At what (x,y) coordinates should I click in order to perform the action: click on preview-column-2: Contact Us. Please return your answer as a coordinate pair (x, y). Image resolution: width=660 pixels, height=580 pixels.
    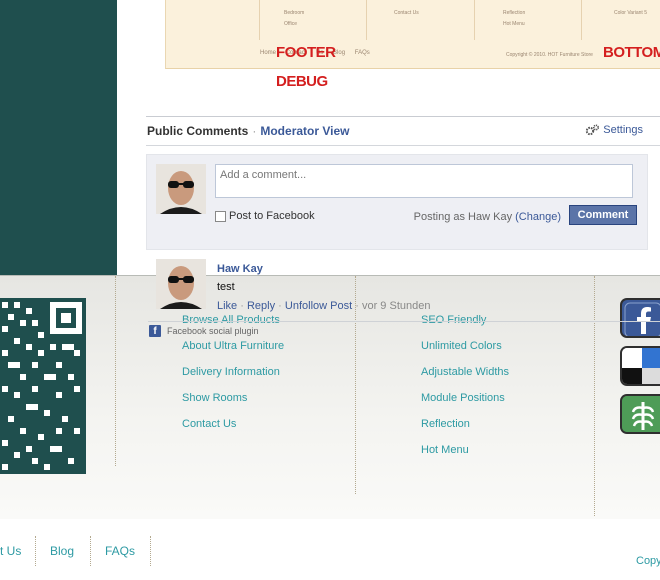
    Looking at the image, I should click on (406, 13).